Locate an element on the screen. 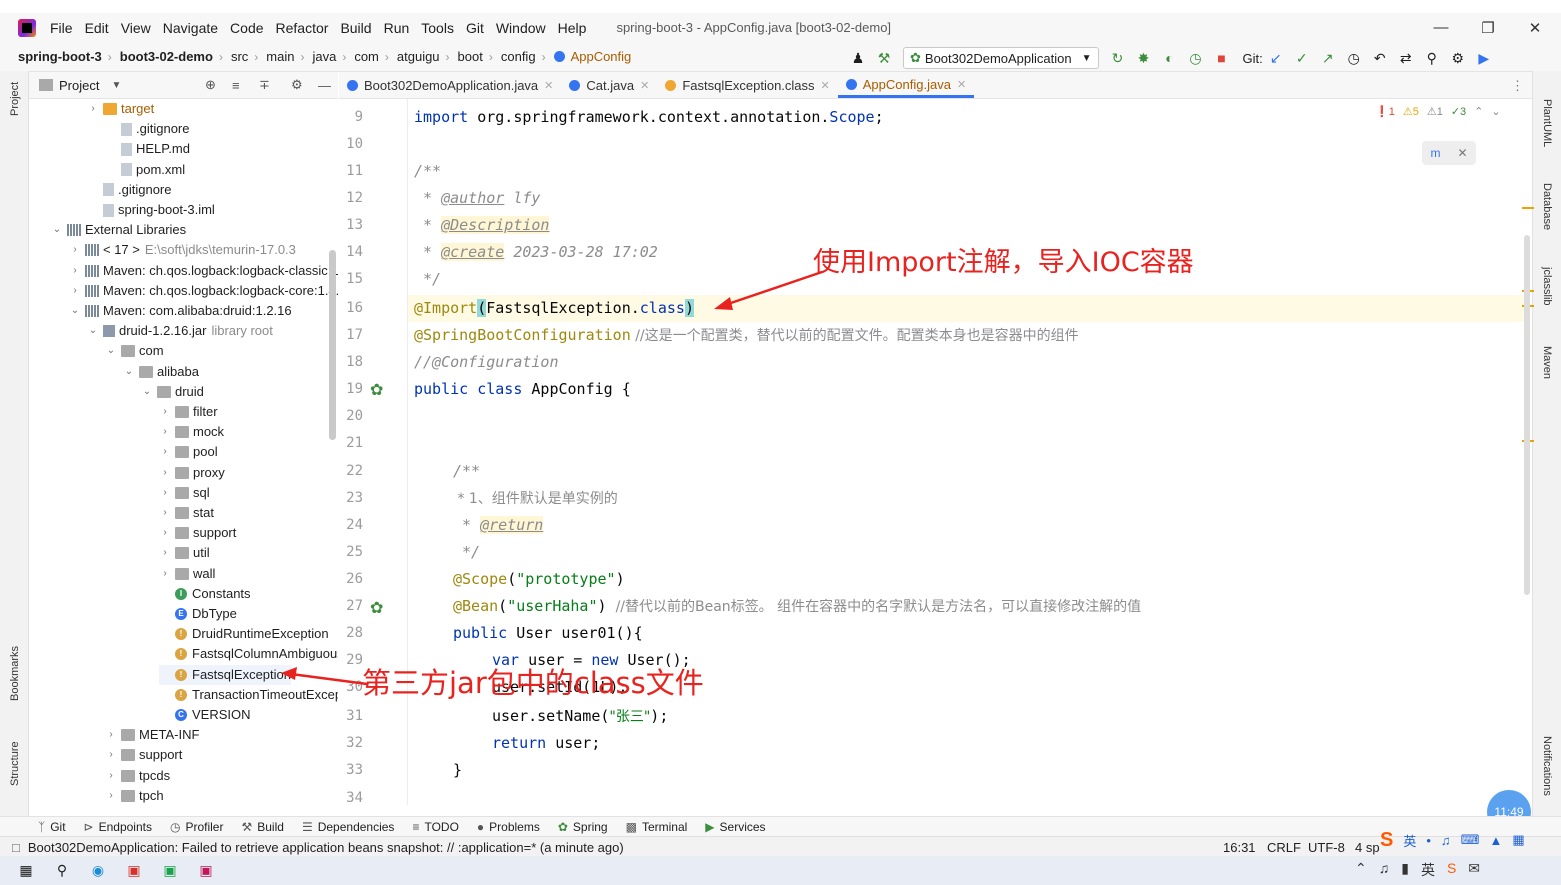 The image size is (1561, 885). hide-panel-icon: — is located at coordinates (324, 85).